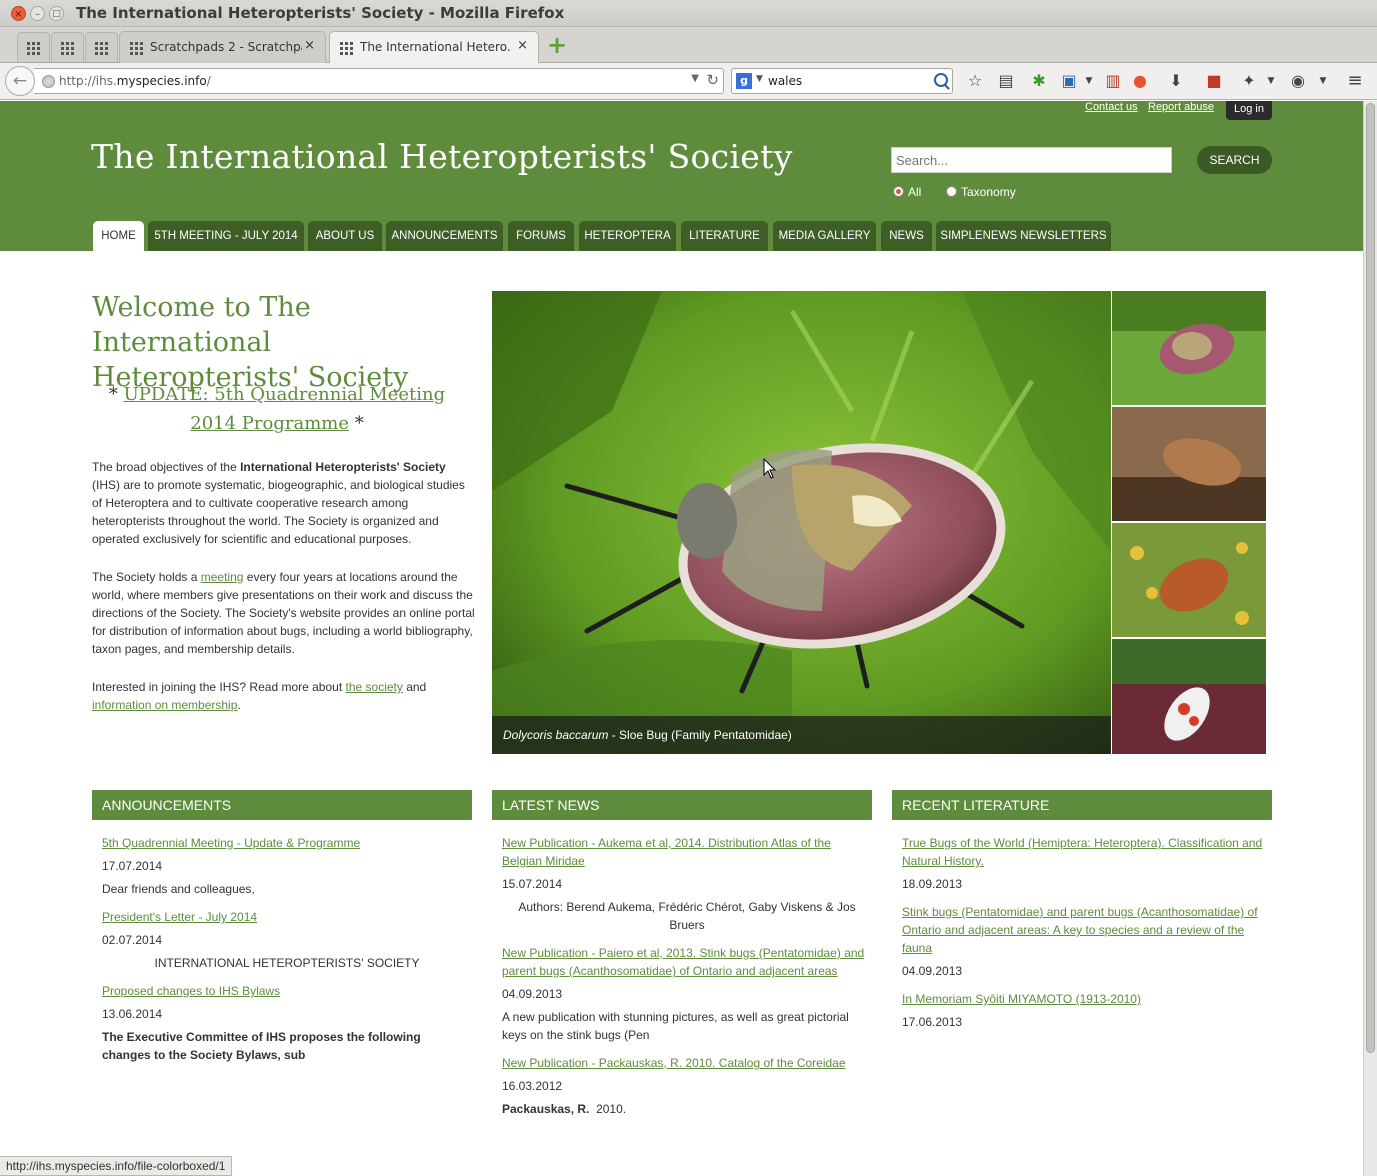 Image resolution: width=1377 pixels, height=1176 pixels. I want to click on text-span: The Society holds a, so click(146, 577).